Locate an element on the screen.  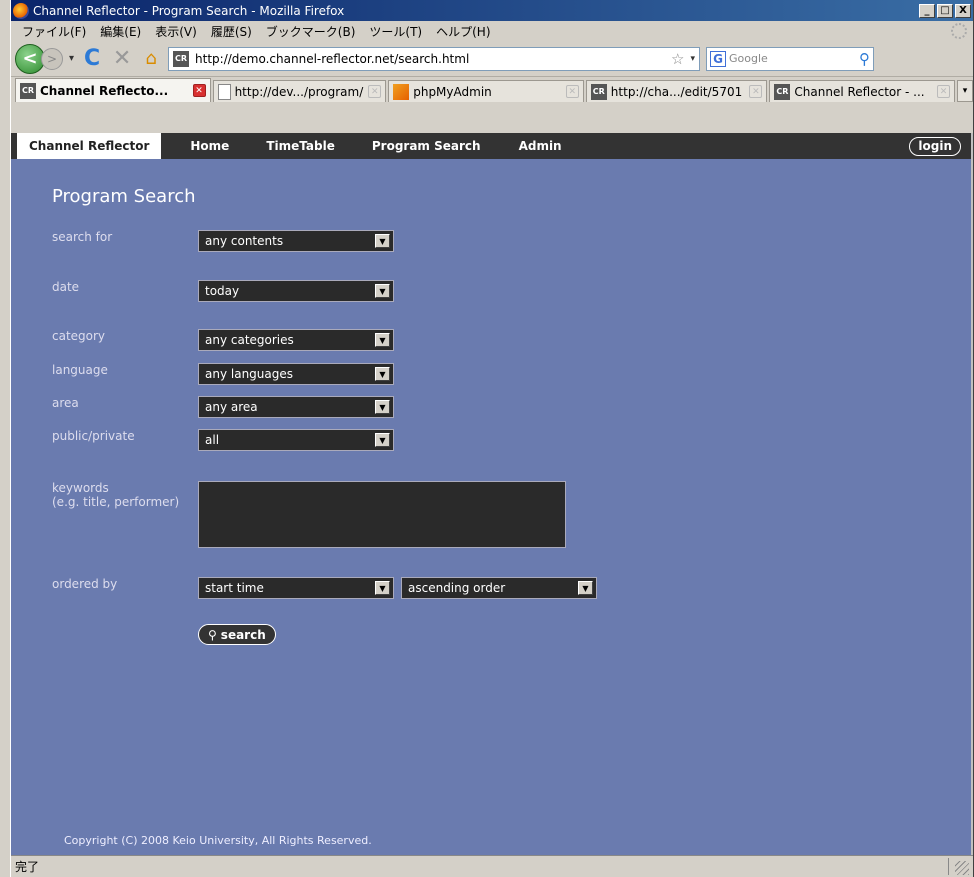
tab-dev-program: http://dev.../program/ ✕ is located at coordinates (299, 91).